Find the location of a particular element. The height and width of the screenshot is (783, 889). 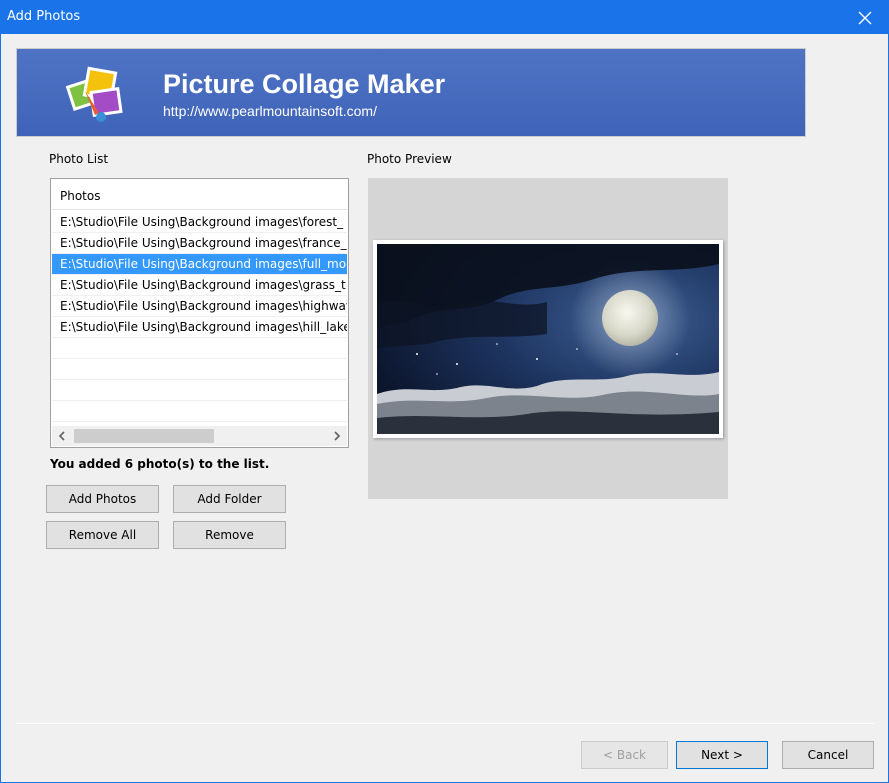

back-button: < Back is located at coordinates (624, 755).